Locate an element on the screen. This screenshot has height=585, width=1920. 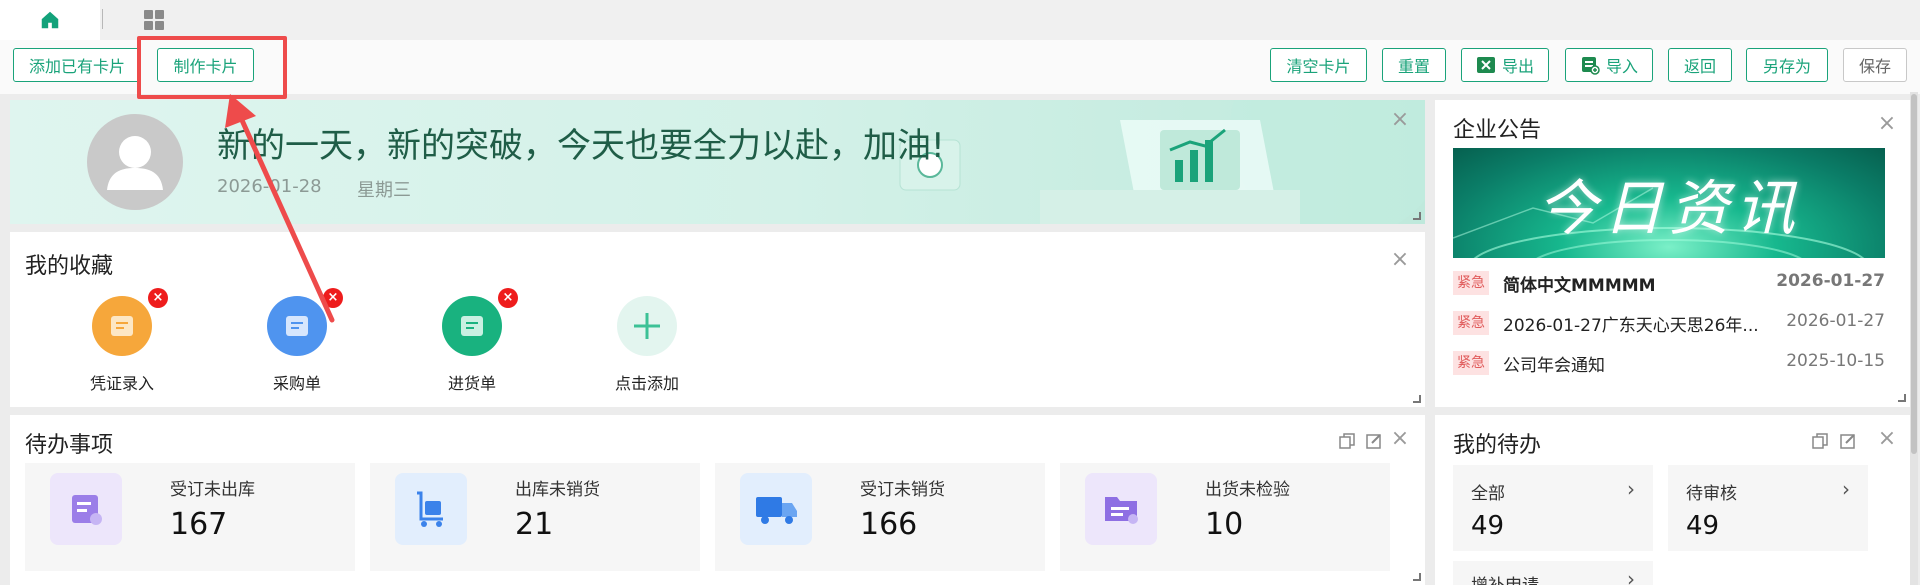
todo-title: 待办事项 is located at coordinates (69, 445).